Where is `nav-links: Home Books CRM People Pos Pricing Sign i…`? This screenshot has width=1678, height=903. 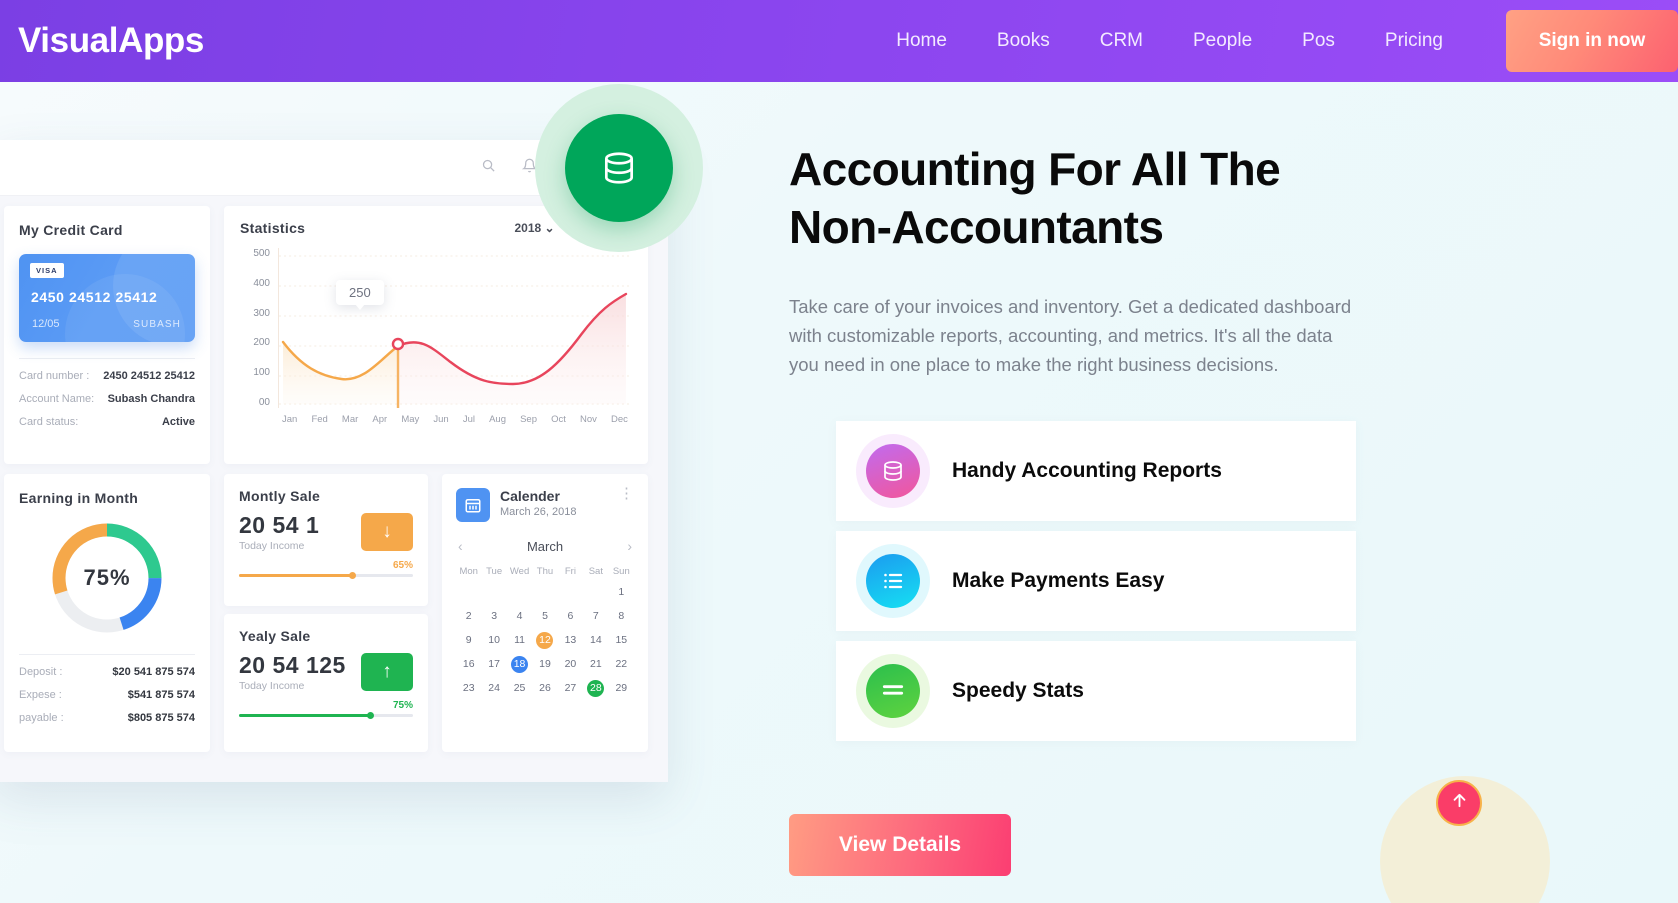 nav-links: Home Books CRM People Pos Pricing Sign i… is located at coordinates (1274, 41).